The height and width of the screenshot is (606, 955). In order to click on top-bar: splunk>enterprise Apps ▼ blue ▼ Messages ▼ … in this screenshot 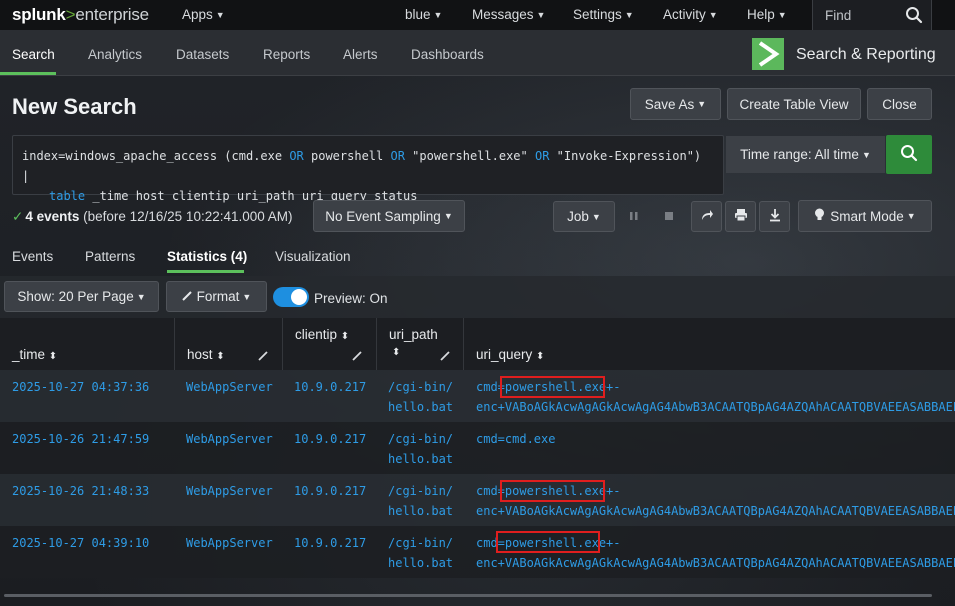, I will do `click(477, 15)`.